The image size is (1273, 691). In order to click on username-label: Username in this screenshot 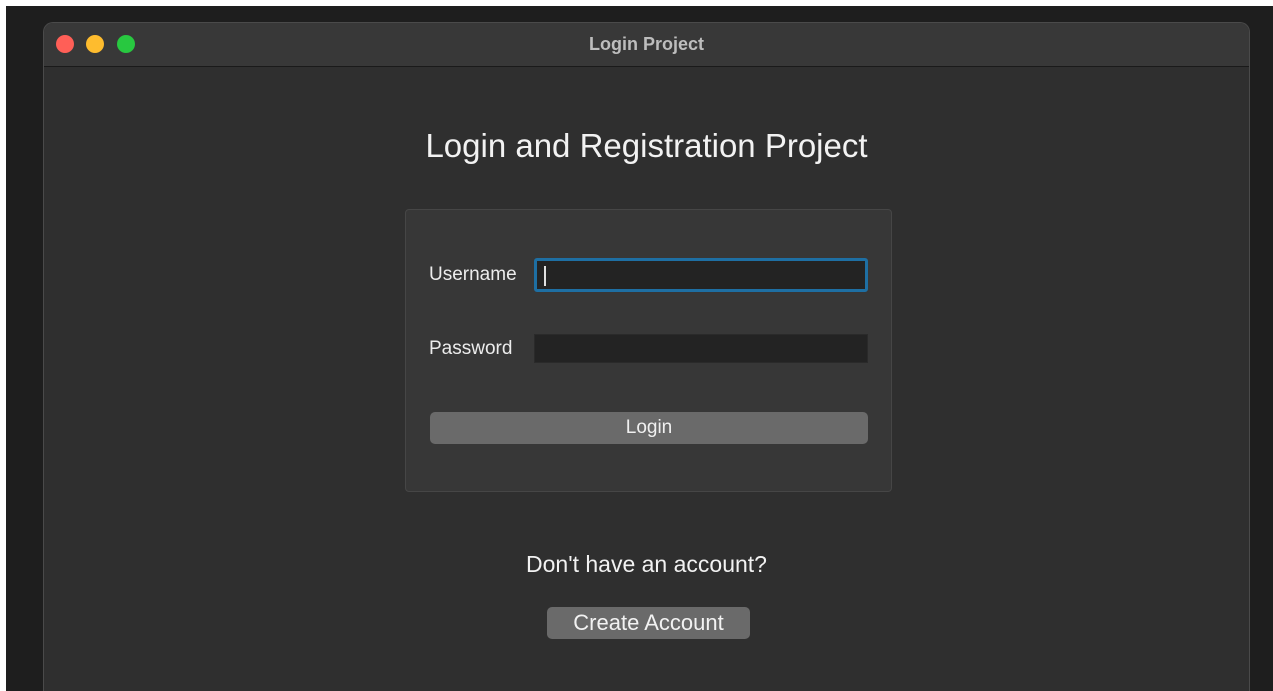, I will do `click(473, 274)`.